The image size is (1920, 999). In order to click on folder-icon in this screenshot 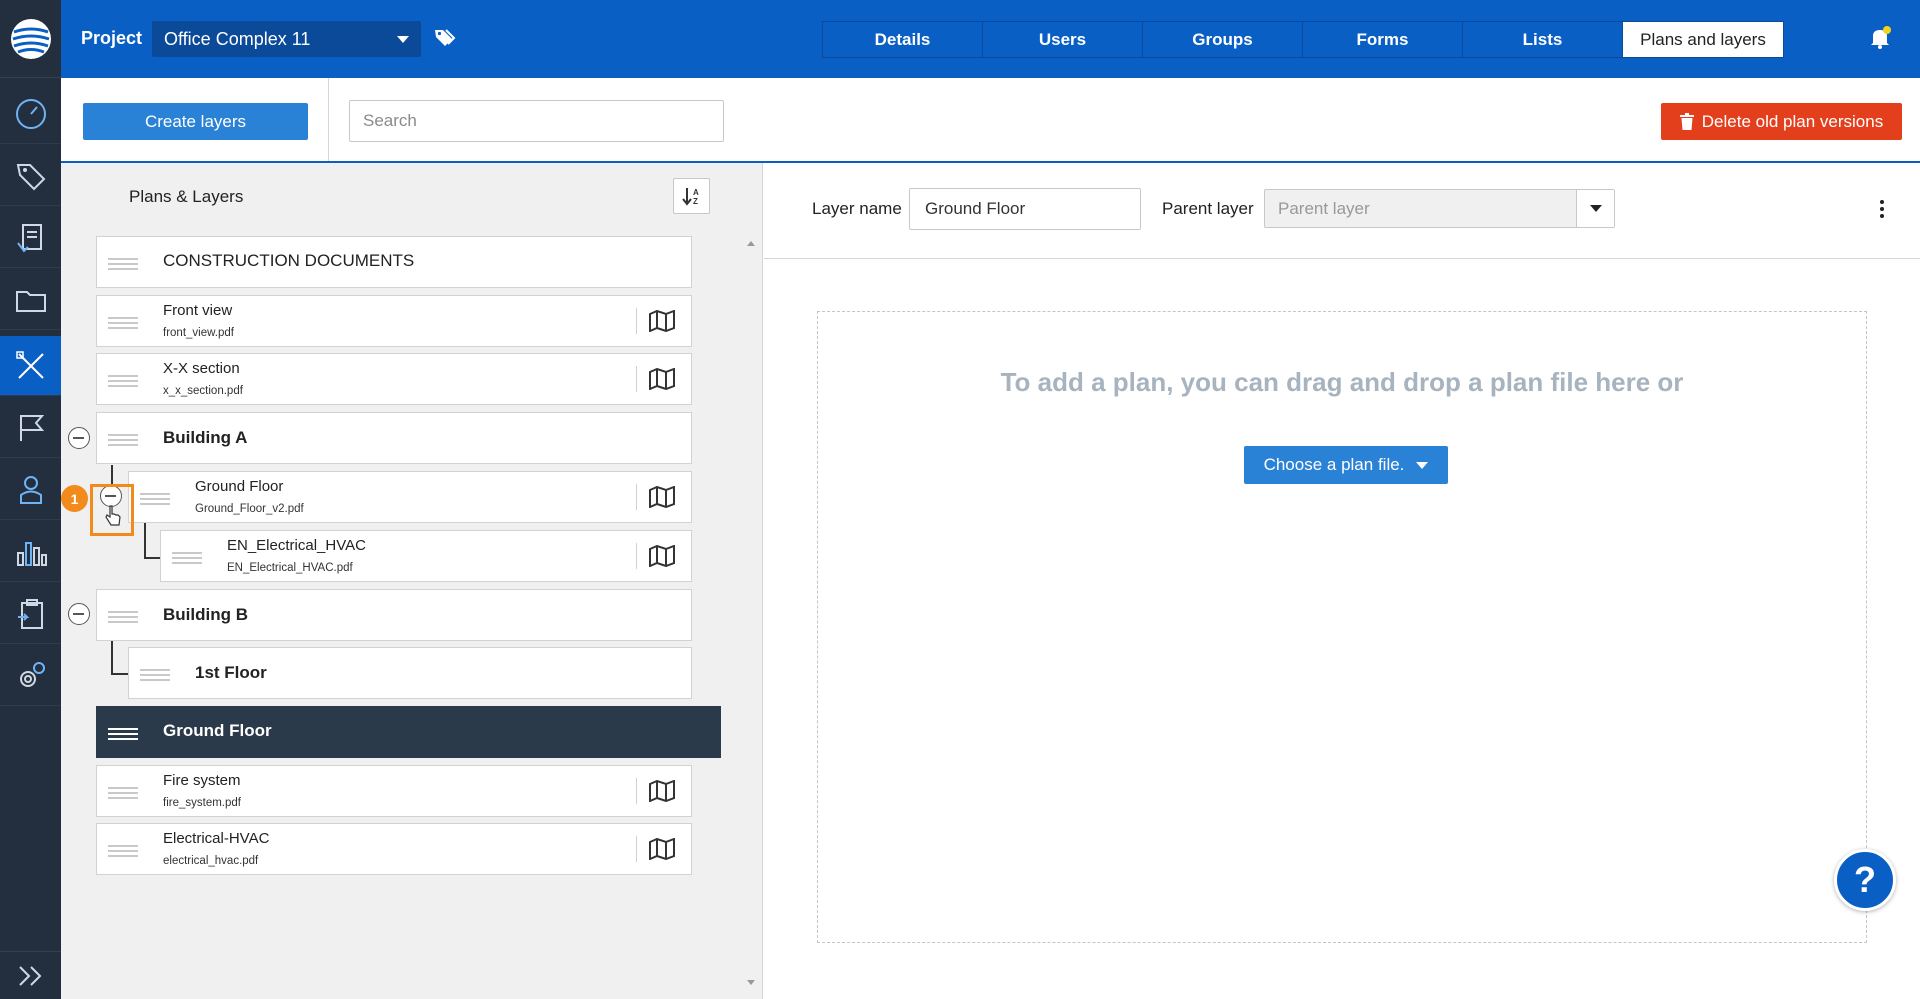, I will do `click(30, 301)`.